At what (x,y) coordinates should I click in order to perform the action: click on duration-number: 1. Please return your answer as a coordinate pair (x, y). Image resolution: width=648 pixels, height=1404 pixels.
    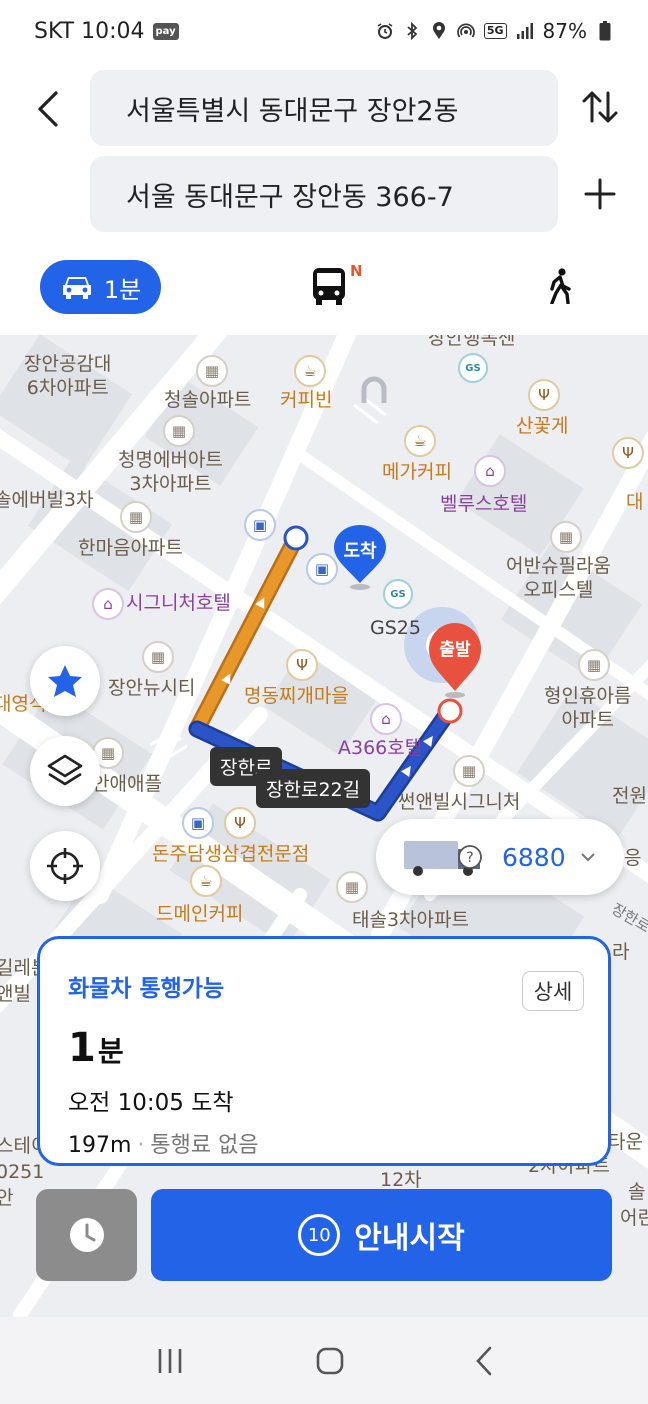
    Looking at the image, I should click on (82, 1048).